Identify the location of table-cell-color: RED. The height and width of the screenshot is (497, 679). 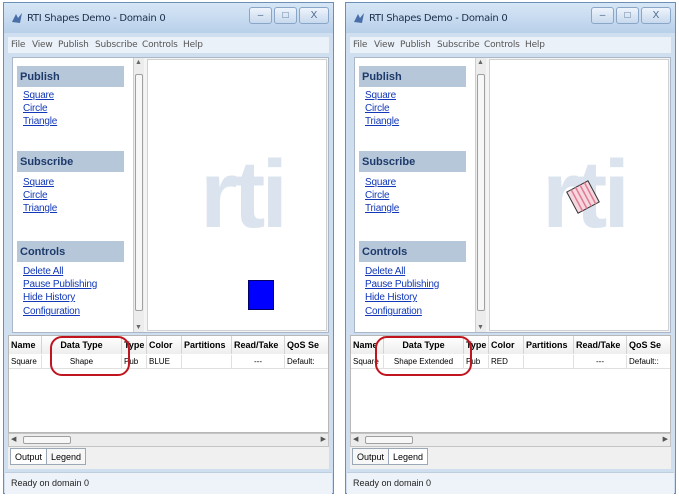
(506, 362).